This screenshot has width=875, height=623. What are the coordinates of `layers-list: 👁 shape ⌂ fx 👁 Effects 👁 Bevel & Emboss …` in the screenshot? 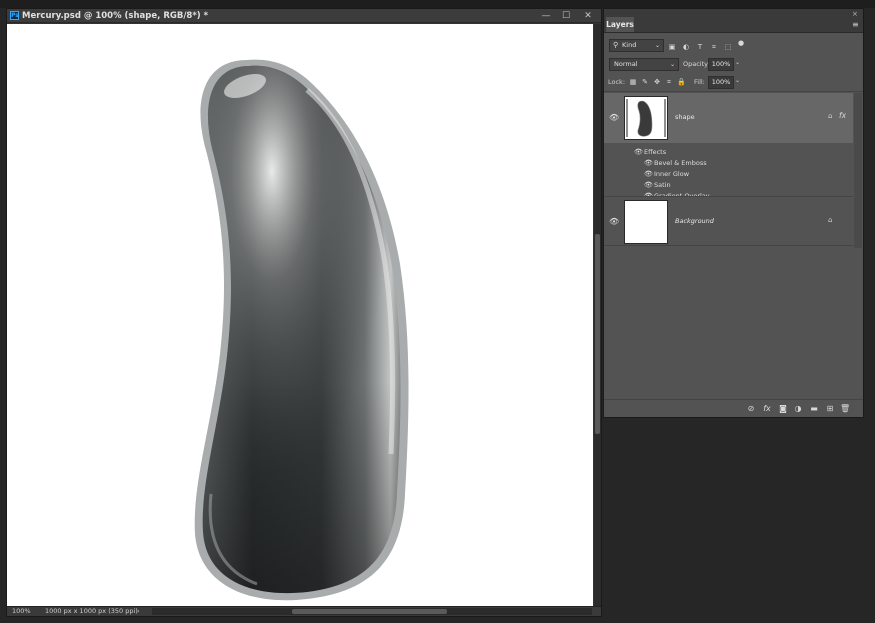 It's located at (733, 243).